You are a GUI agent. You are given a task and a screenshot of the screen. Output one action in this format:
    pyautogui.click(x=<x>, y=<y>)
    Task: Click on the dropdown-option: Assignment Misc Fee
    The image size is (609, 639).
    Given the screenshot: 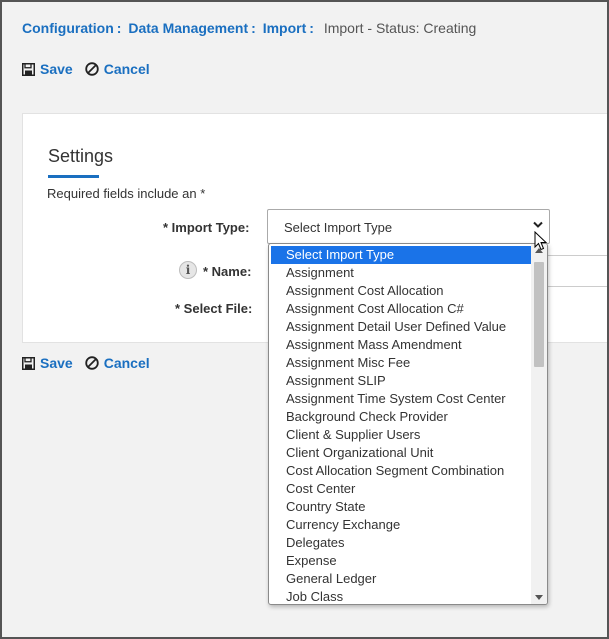 What is the action you would take?
    pyautogui.click(x=400, y=363)
    